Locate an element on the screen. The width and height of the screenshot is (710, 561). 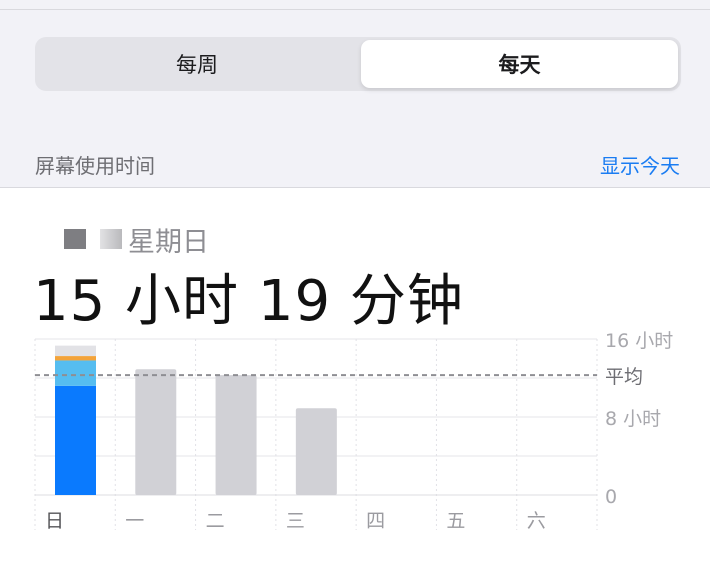
x-tick-label: 四 is located at coordinates (375, 521).